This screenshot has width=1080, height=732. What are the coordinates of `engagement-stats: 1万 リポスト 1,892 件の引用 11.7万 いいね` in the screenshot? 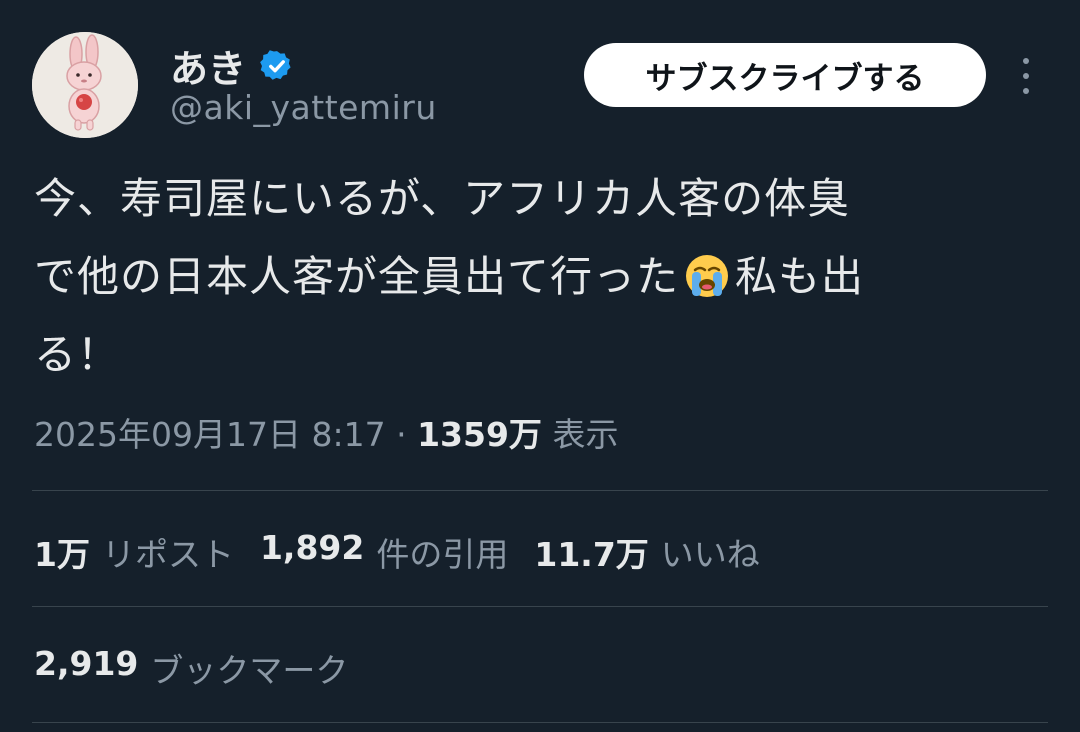 It's located at (397, 552).